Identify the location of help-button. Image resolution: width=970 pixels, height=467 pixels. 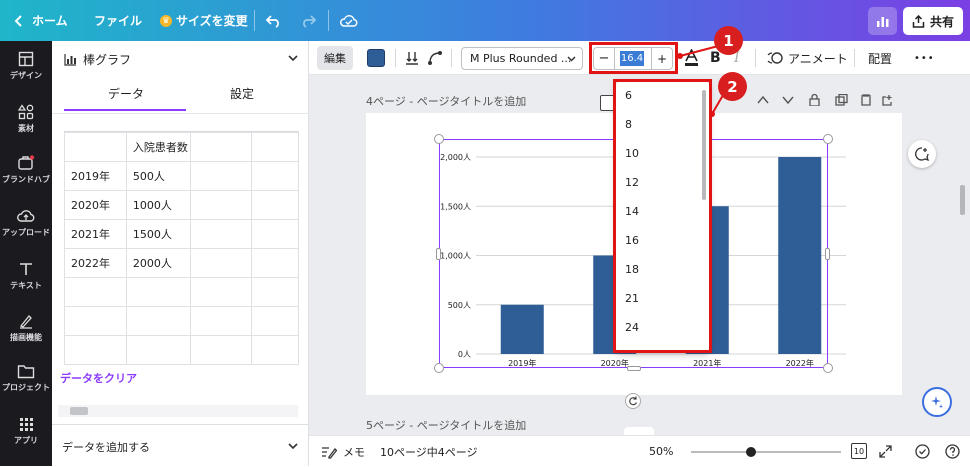
(952, 451).